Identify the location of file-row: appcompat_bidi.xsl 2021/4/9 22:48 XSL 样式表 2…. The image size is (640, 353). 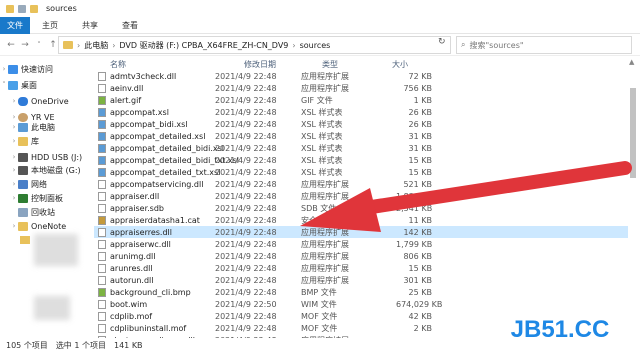
(361, 124).